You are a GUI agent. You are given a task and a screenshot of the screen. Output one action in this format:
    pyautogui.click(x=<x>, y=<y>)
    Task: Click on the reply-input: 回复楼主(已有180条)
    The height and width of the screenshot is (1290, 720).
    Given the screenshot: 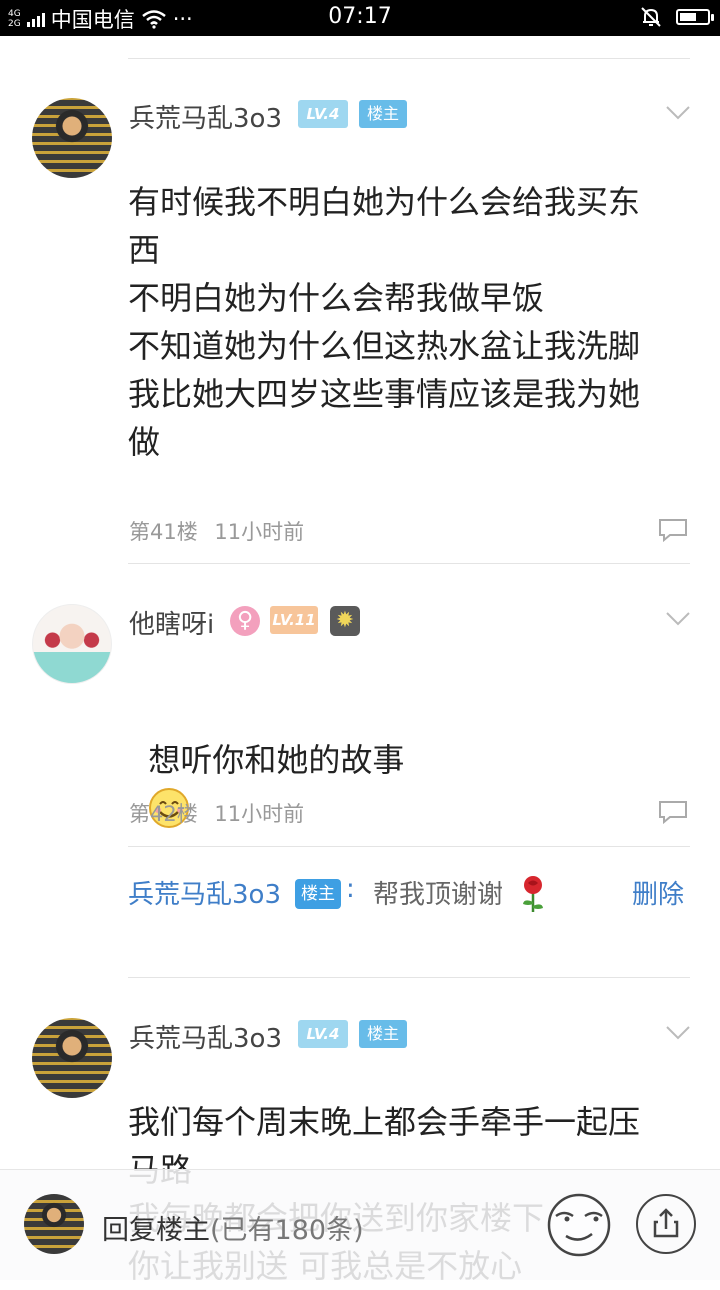 What is the action you would take?
    pyautogui.click(x=233, y=1227)
    